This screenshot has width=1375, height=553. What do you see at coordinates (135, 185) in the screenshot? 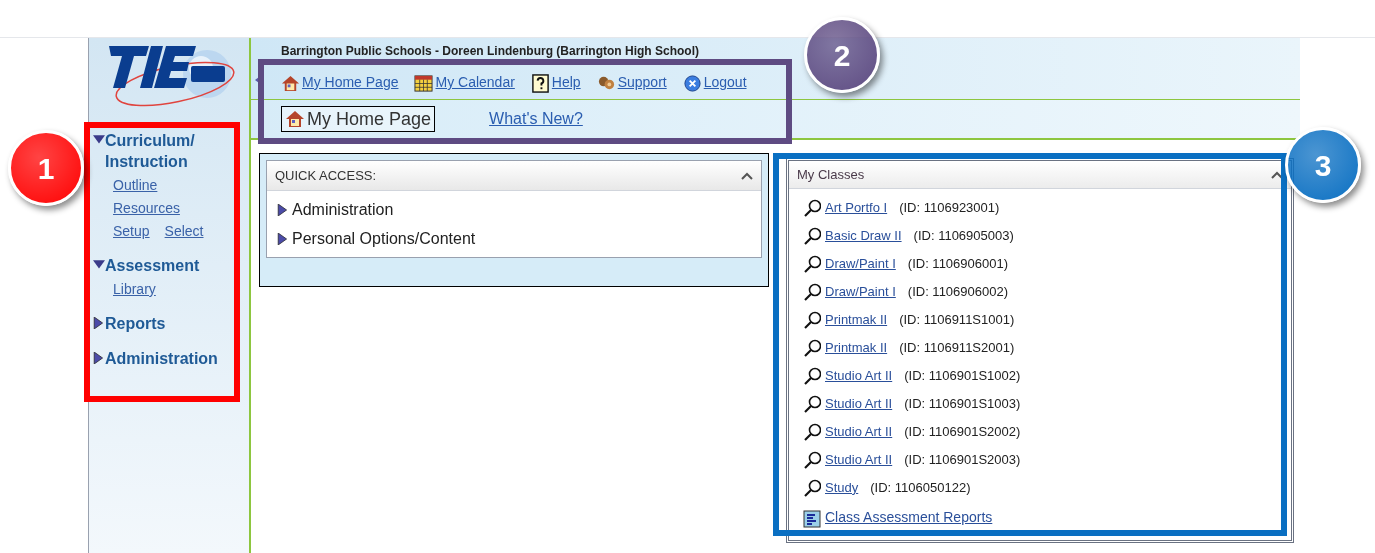
I see `sidebar-link: Outline` at bounding box center [135, 185].